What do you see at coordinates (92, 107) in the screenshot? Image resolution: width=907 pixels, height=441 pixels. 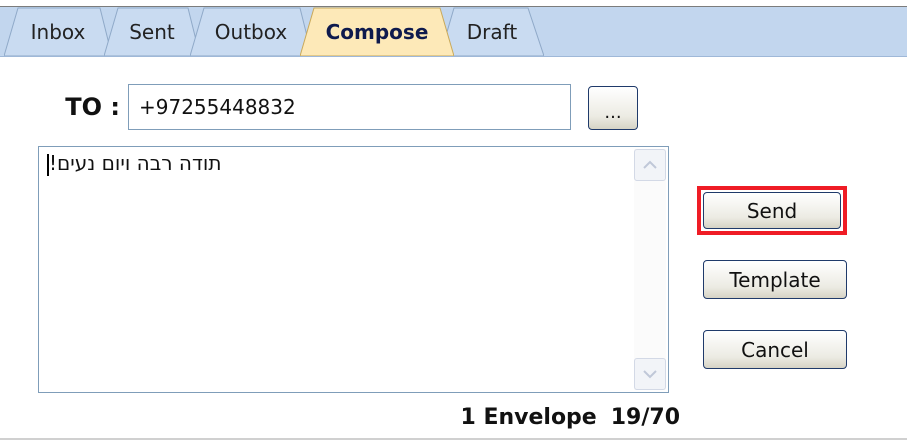 I see `to-label: TO :` at bounding box center [92, 107].